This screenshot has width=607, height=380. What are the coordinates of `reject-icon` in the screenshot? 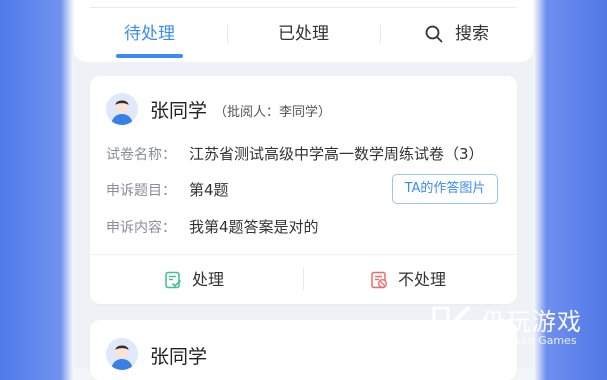 It's located at (379, 280).